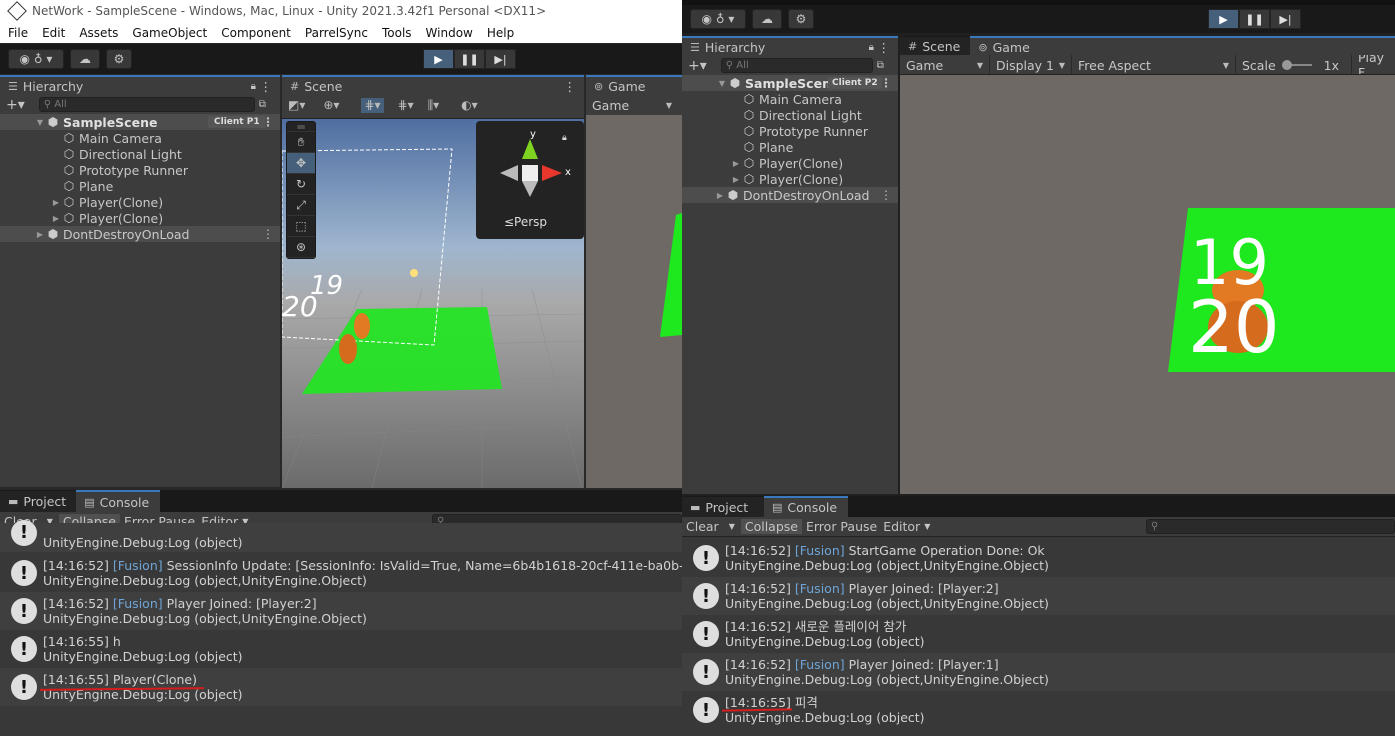 The height and width of the screenshot is (736, 1395). What do you see at coordinates (341, 535) in the screenshot?
I see `log-entry: ! UnityEngine.Debug:Log (object)` at bounding box center [341, 535].